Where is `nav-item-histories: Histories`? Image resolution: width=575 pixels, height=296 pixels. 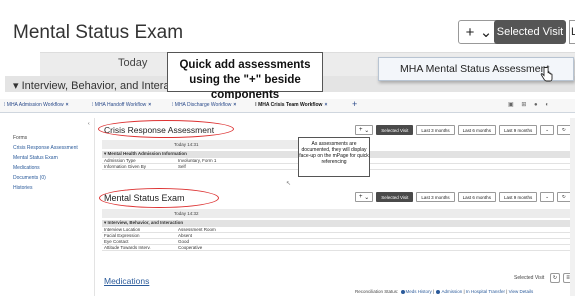
nav-item-histories: Histories is located at coordinates (48, 188).